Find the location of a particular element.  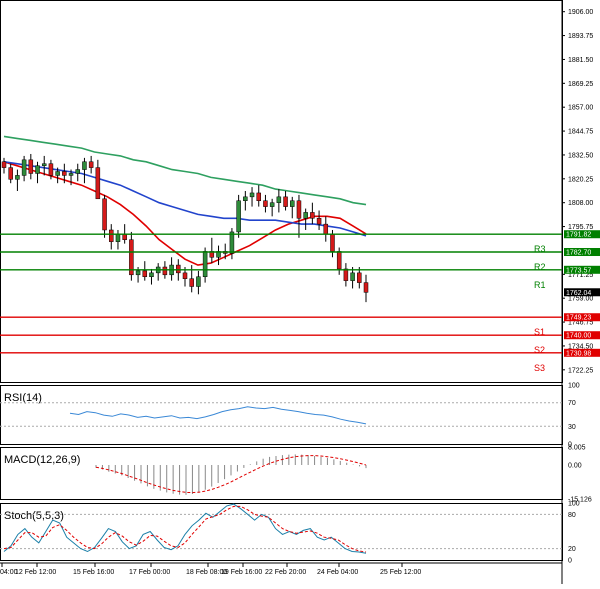

level-name-s3: S3 is located at coordinates (539, 368).